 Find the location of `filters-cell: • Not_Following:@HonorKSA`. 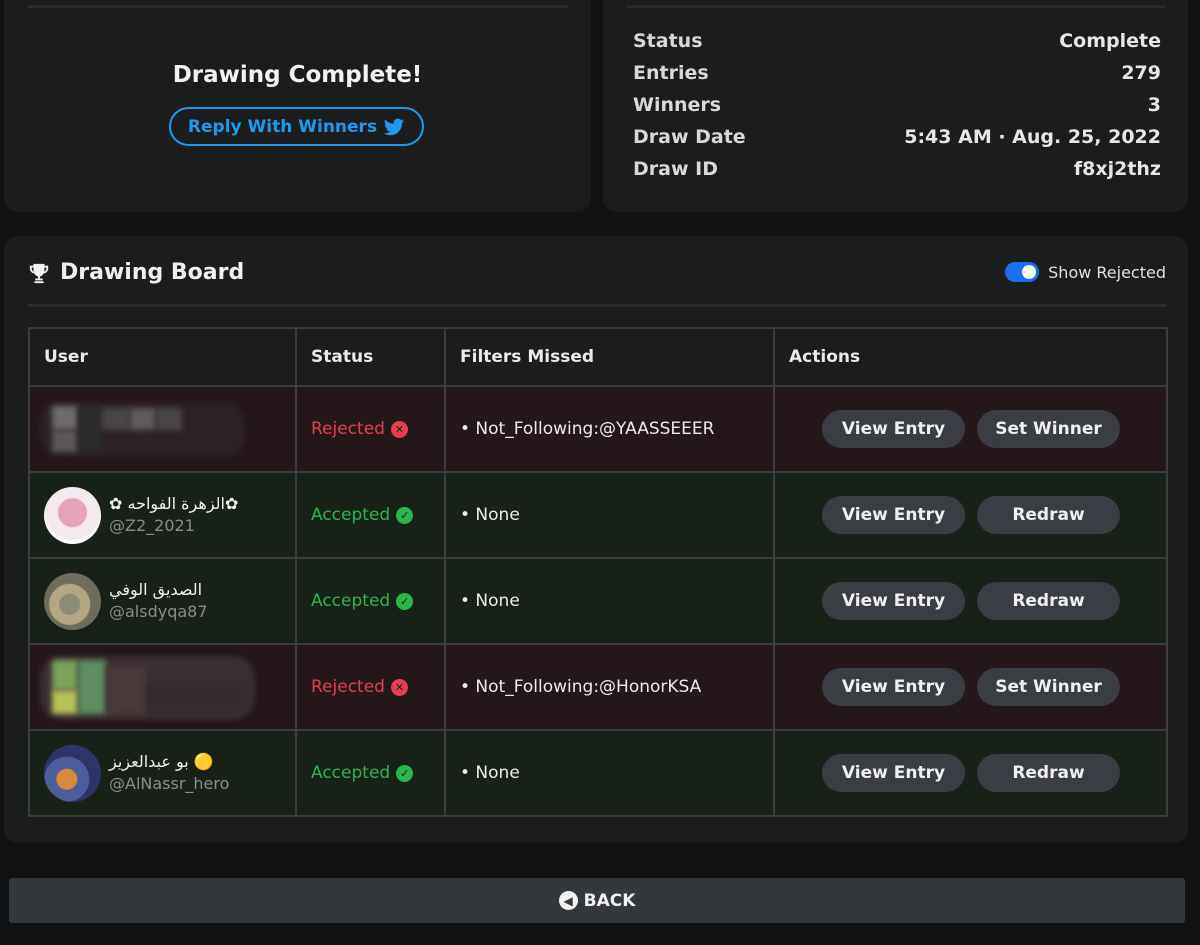

filters-cell: • Not_Following:@HonorKSA is located at coordinates (609, 687).